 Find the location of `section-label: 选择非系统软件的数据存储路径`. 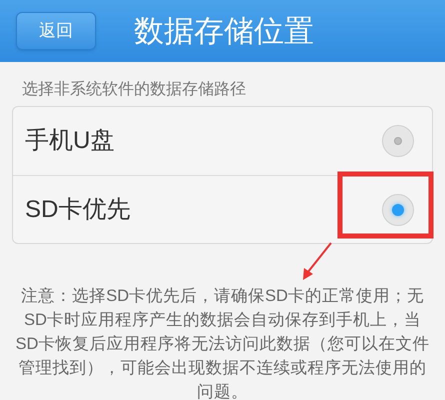

section-label: 选择非系统软件的数据存储路径 is located at coordinates (134, 90).